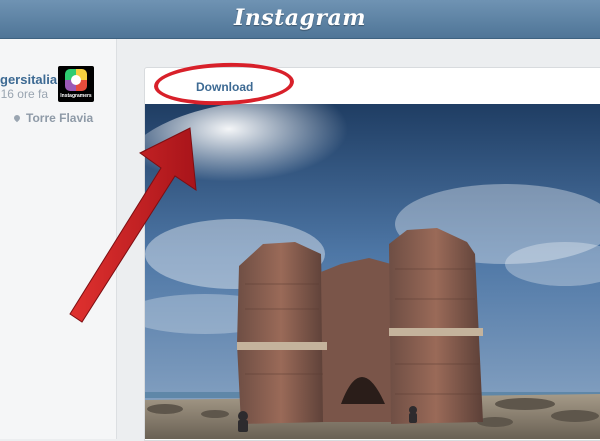  I want to click on annotation-overlay, so click(133, 225).